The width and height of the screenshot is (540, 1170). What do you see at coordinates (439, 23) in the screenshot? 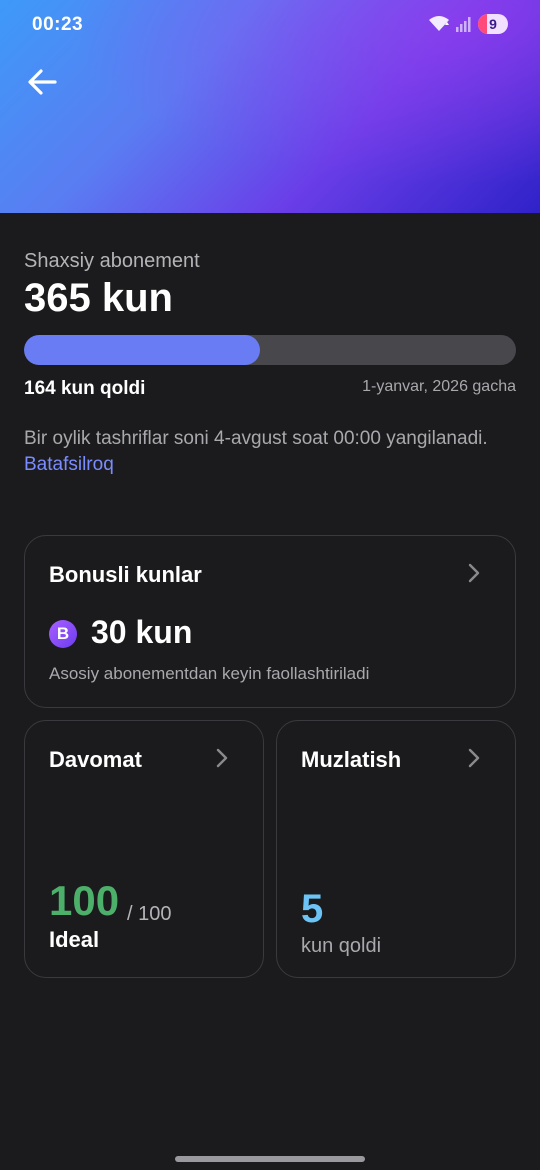
I see `wifi-icon` at bounding box center [439, 23].